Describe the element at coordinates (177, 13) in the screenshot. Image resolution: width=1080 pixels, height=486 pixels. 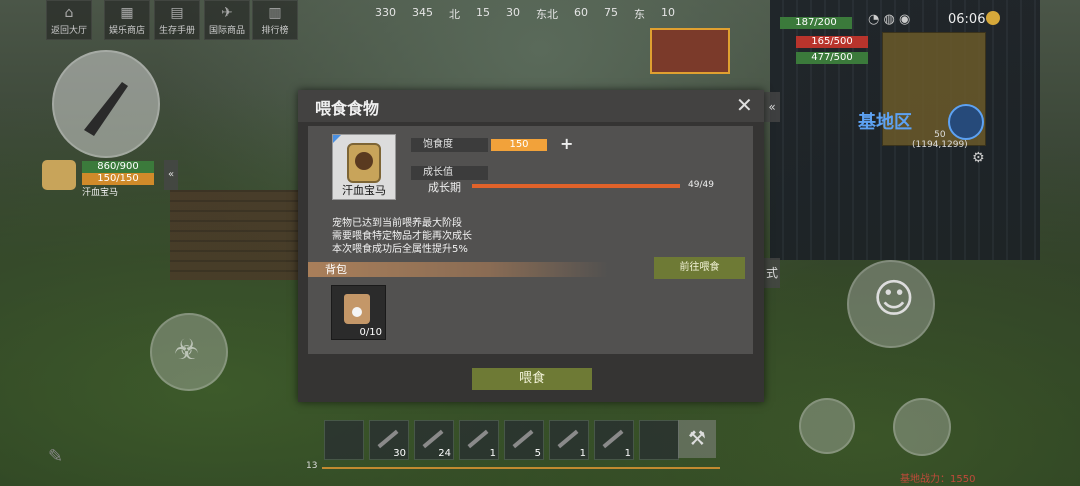
I see `book-icon: ▤` at that location.